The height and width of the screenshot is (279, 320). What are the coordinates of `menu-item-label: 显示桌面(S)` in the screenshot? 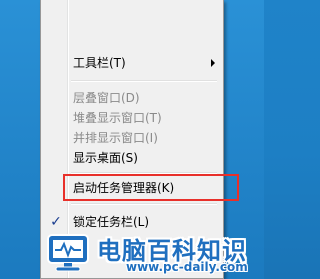 It's located at (105, 158).